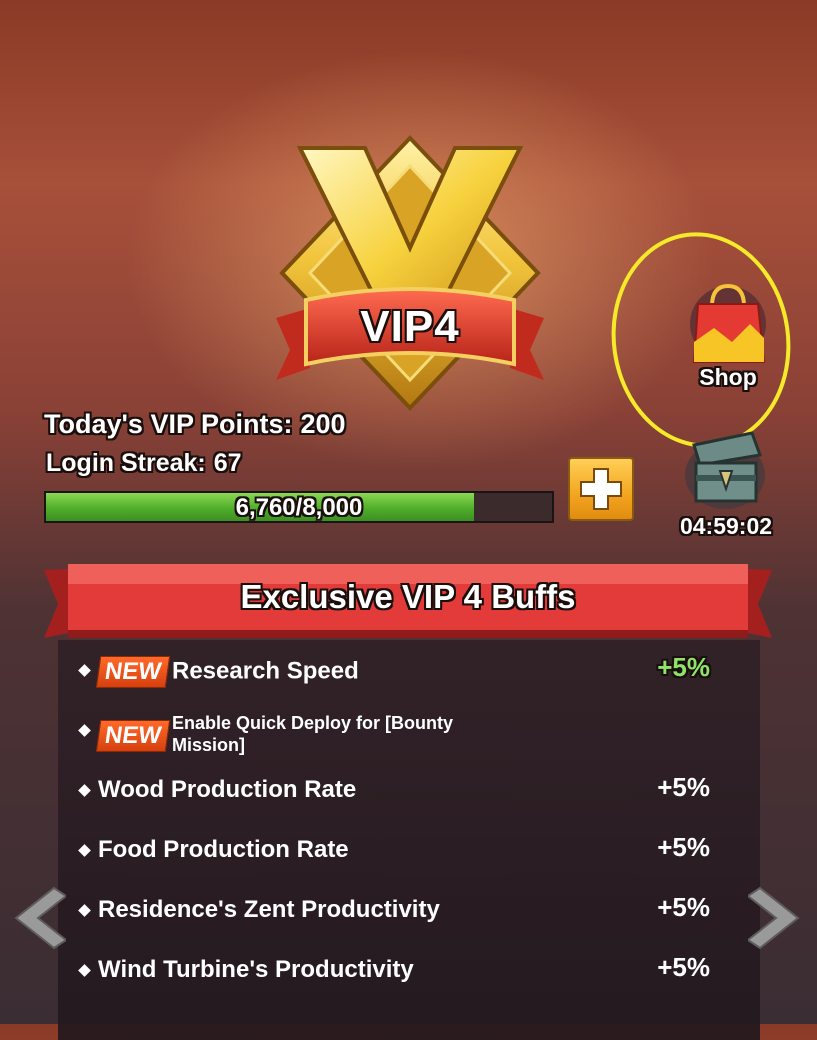 The image size is (817, 1040). I want to click on next-arrow-icon, so click(774, 918).